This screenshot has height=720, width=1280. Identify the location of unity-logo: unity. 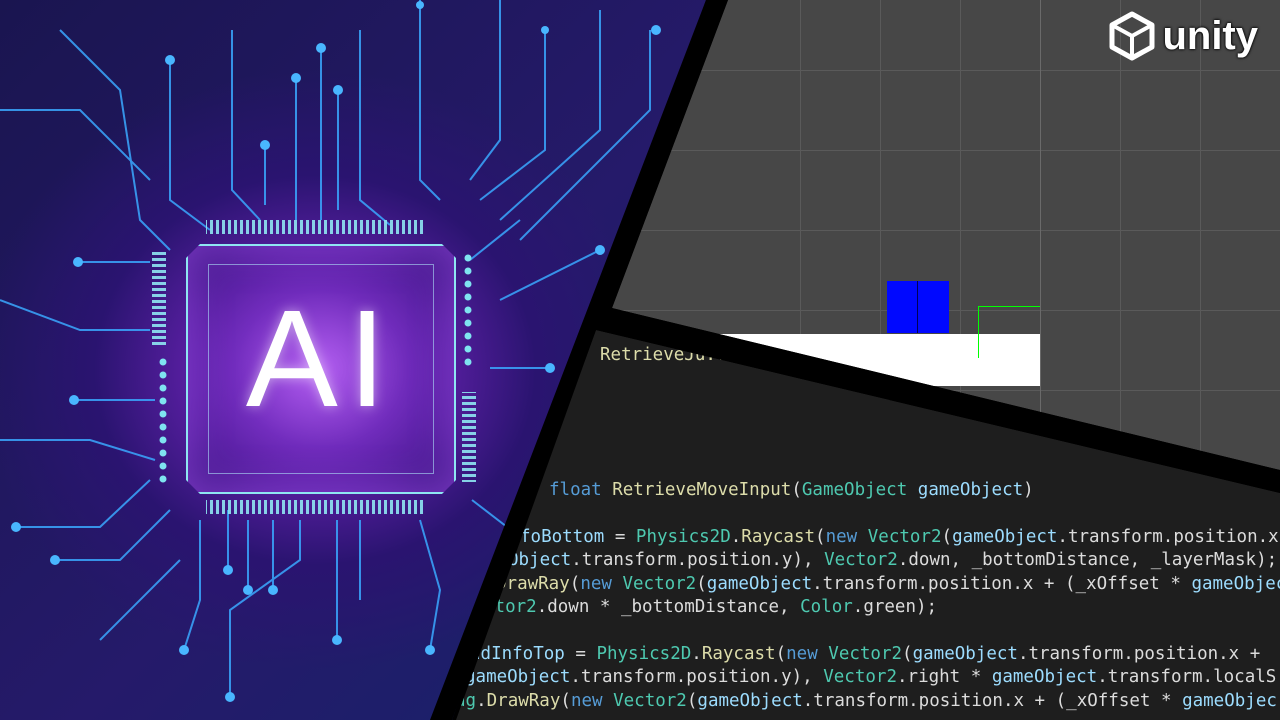
(1183, 36).